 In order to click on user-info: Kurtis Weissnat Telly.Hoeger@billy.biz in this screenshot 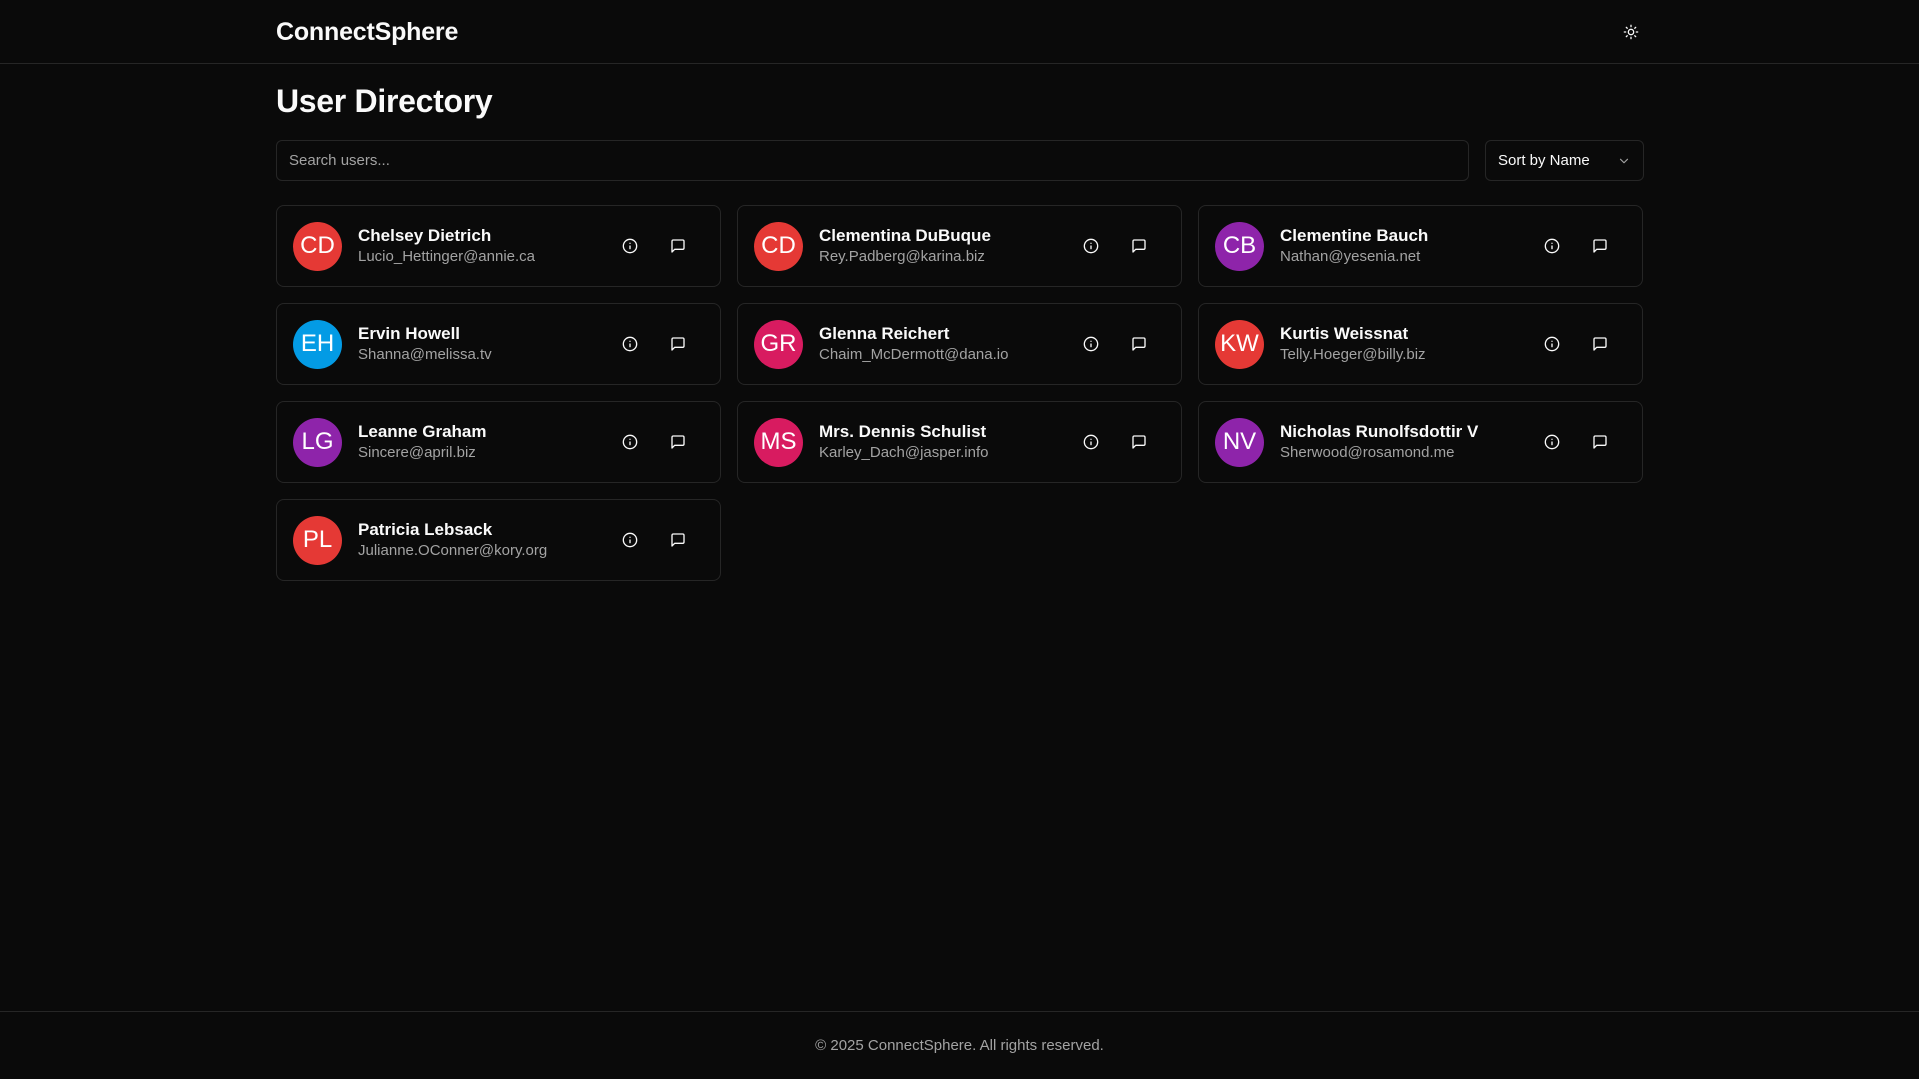, I will do `click(1407, 344)`.